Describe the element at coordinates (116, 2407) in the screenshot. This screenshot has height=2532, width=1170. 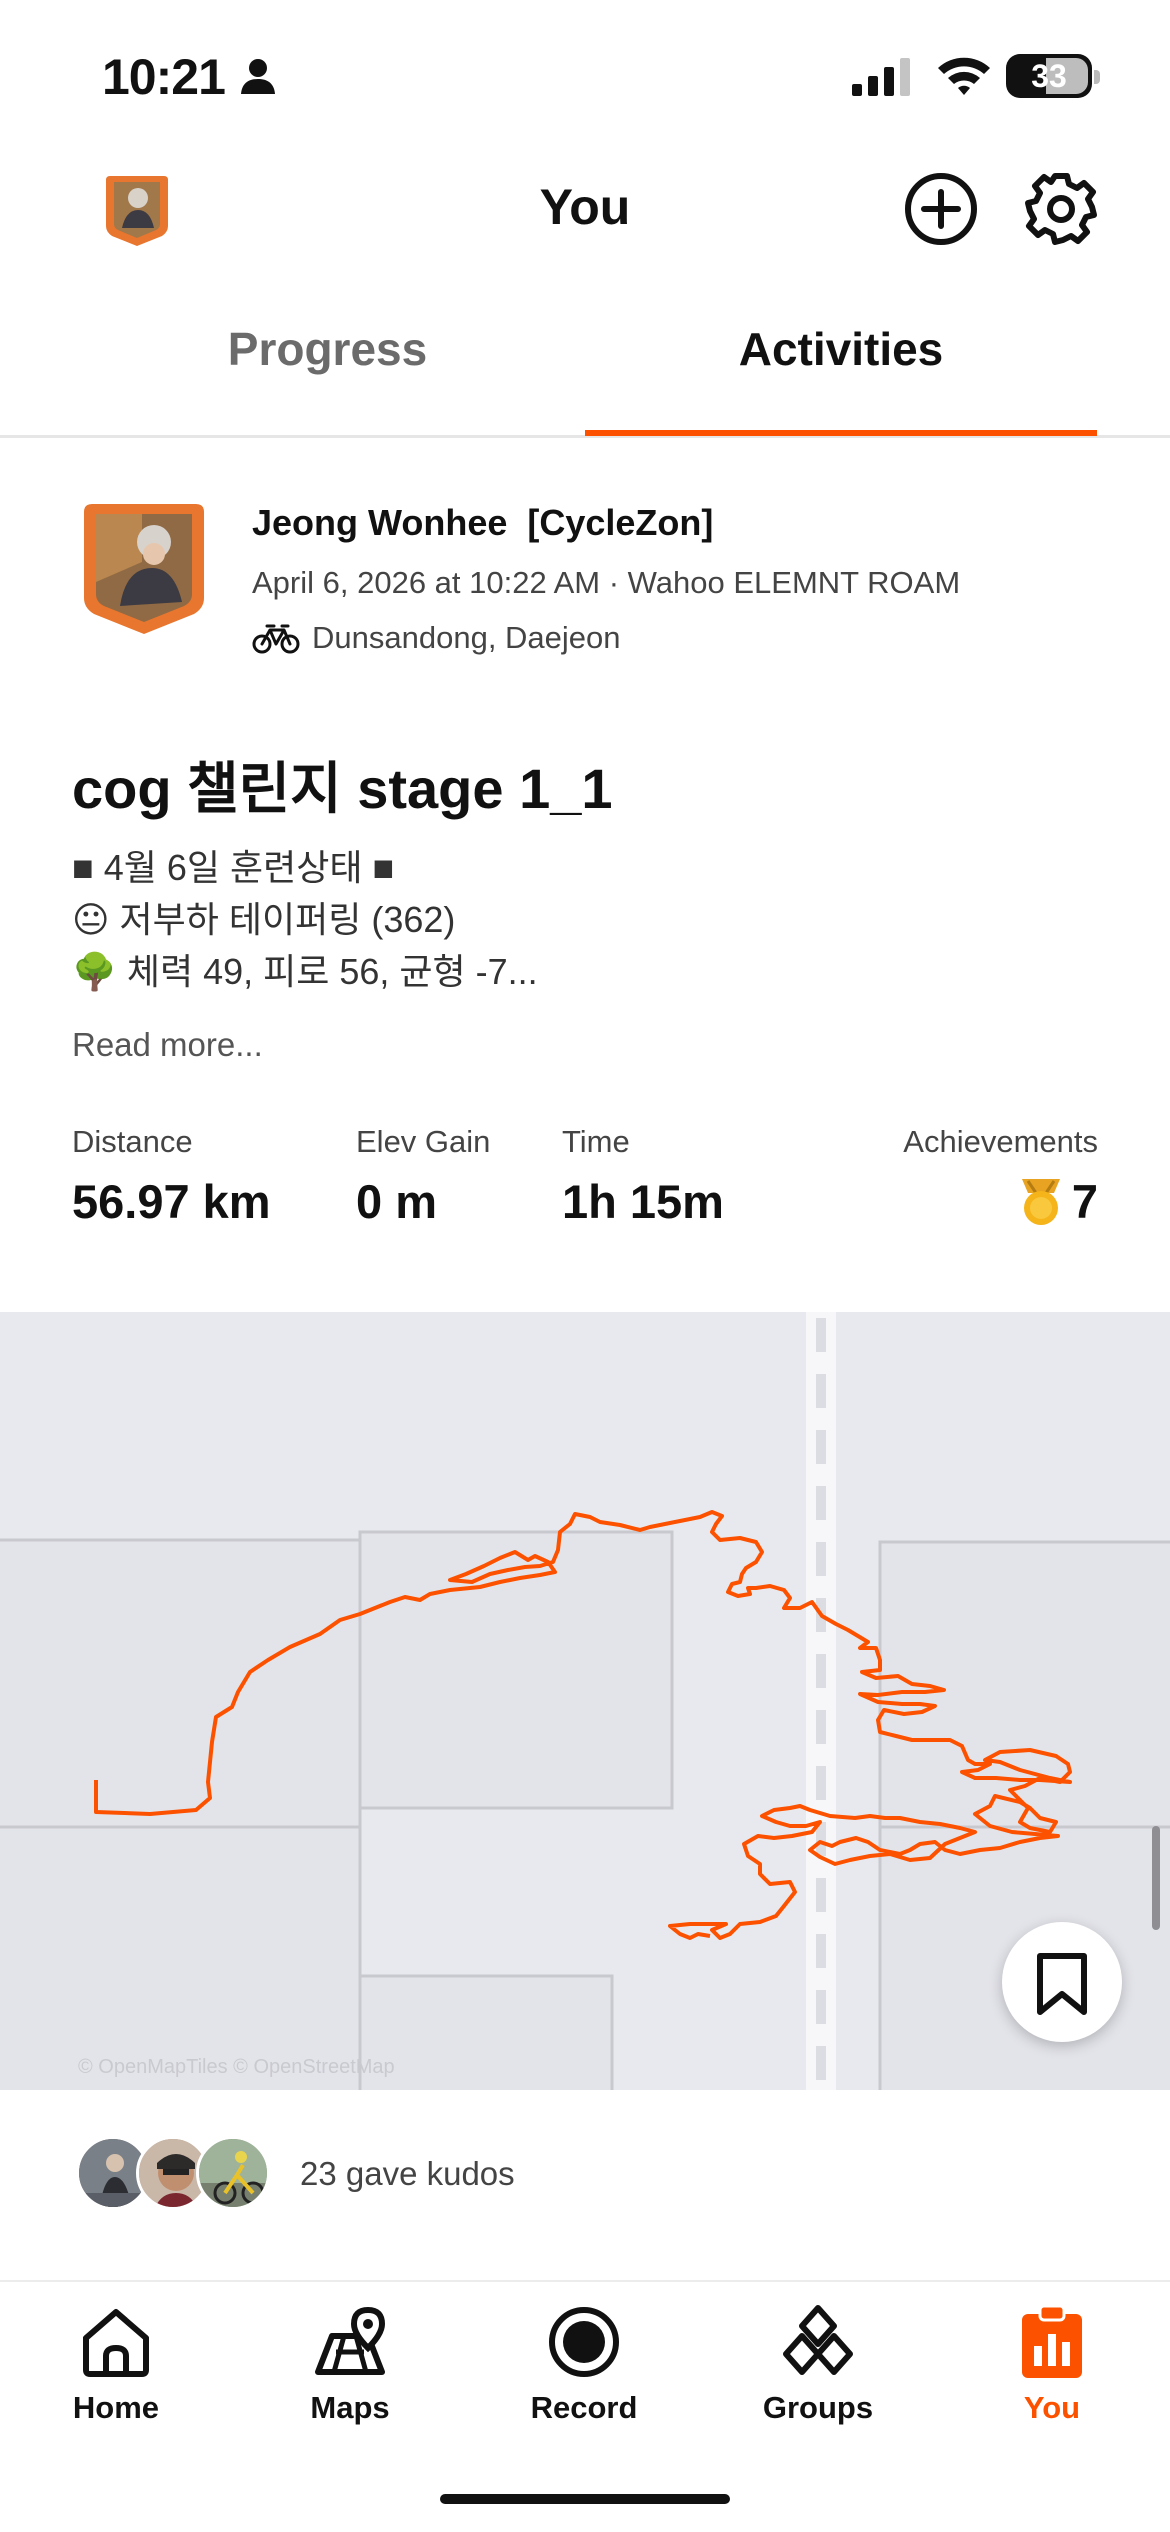
I see `nav-home-label: Home` at that location.